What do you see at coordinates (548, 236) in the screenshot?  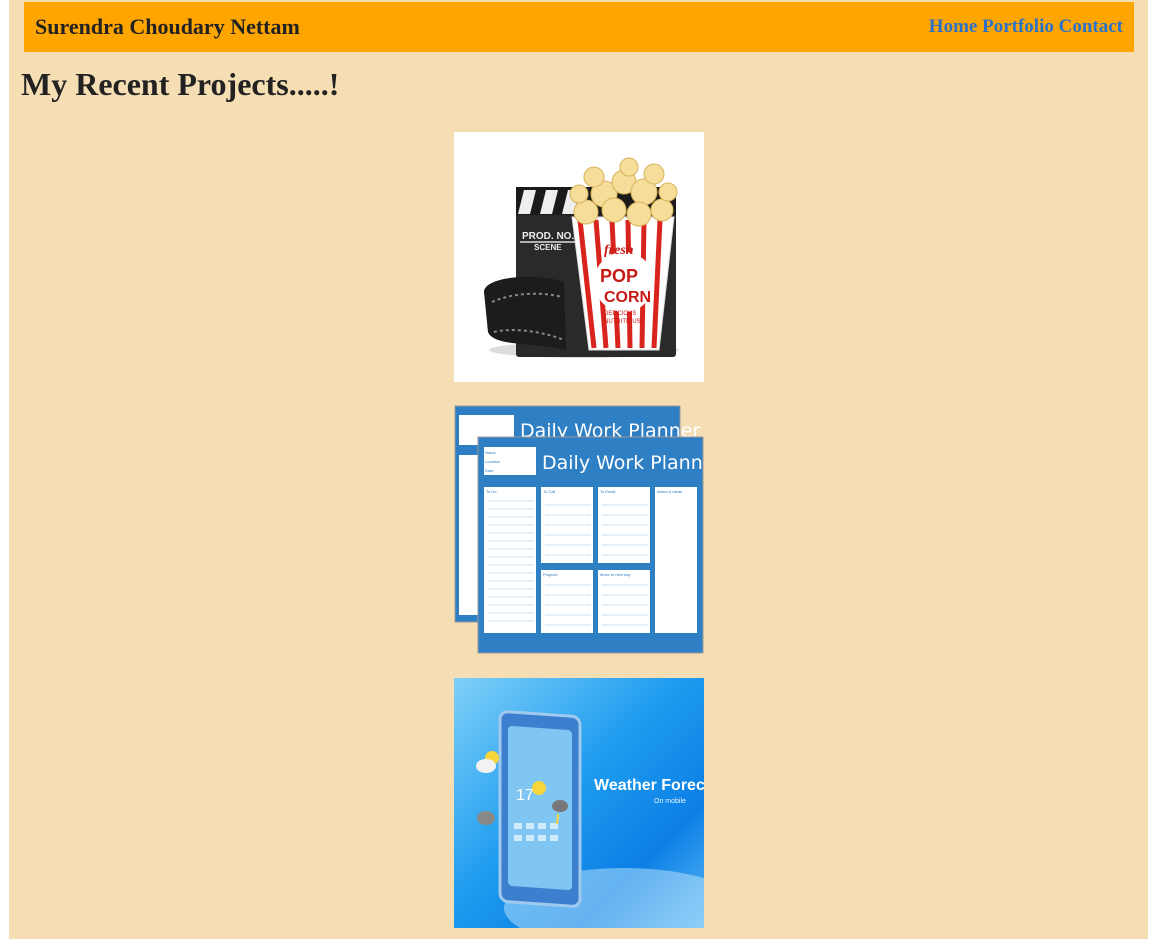 I see `clapper-prod-text: PROD. NO.` at bounding box center [548, 236].